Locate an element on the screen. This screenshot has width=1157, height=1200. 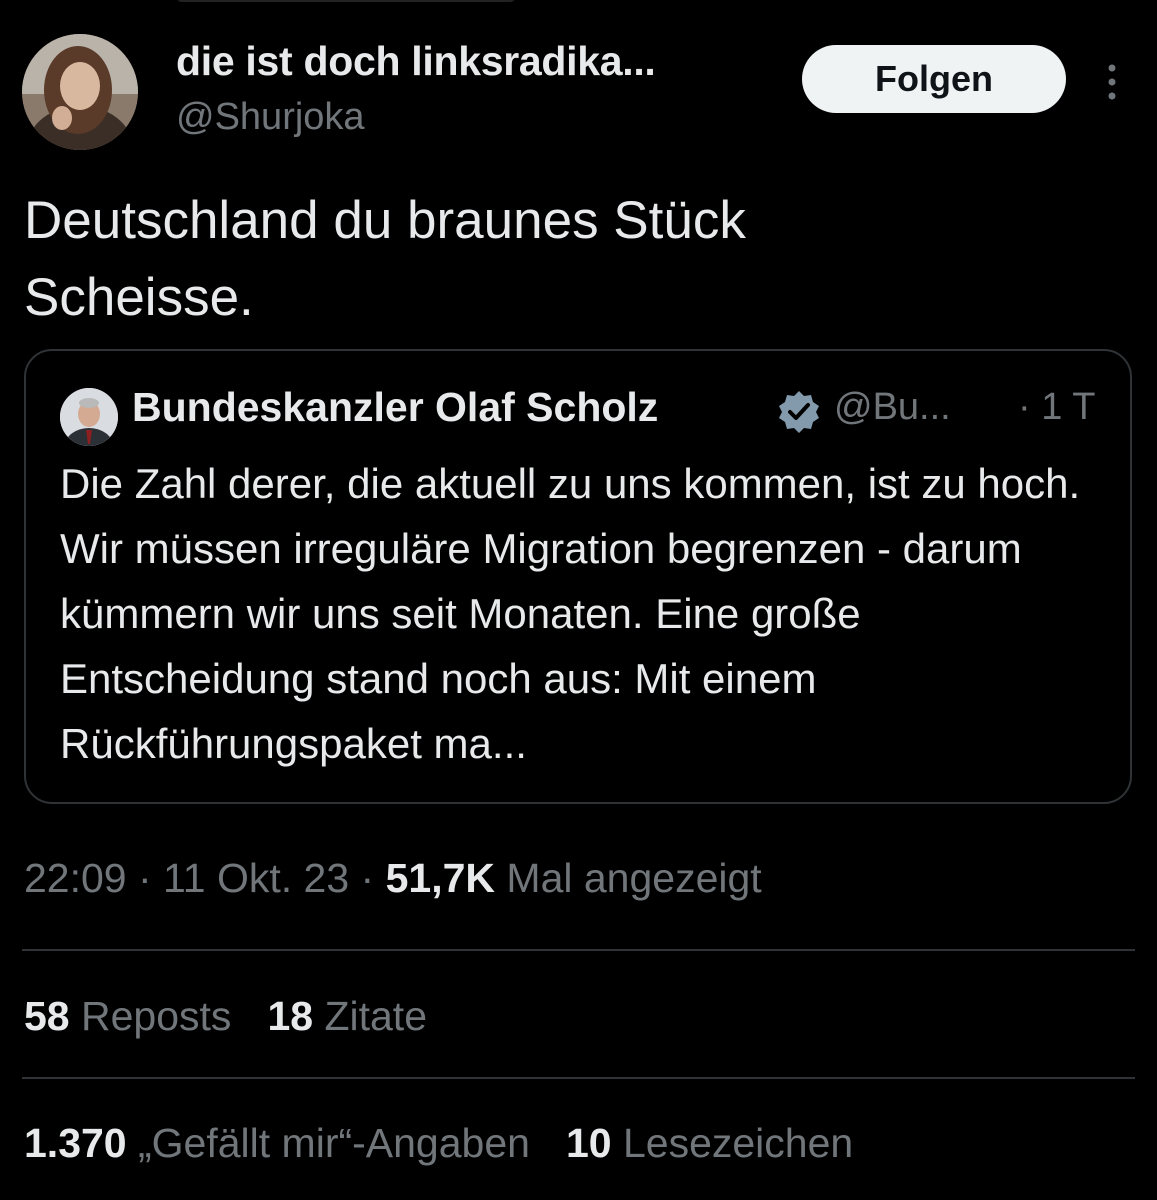
views-count: 51,7K is located at coordinates (440, 878).